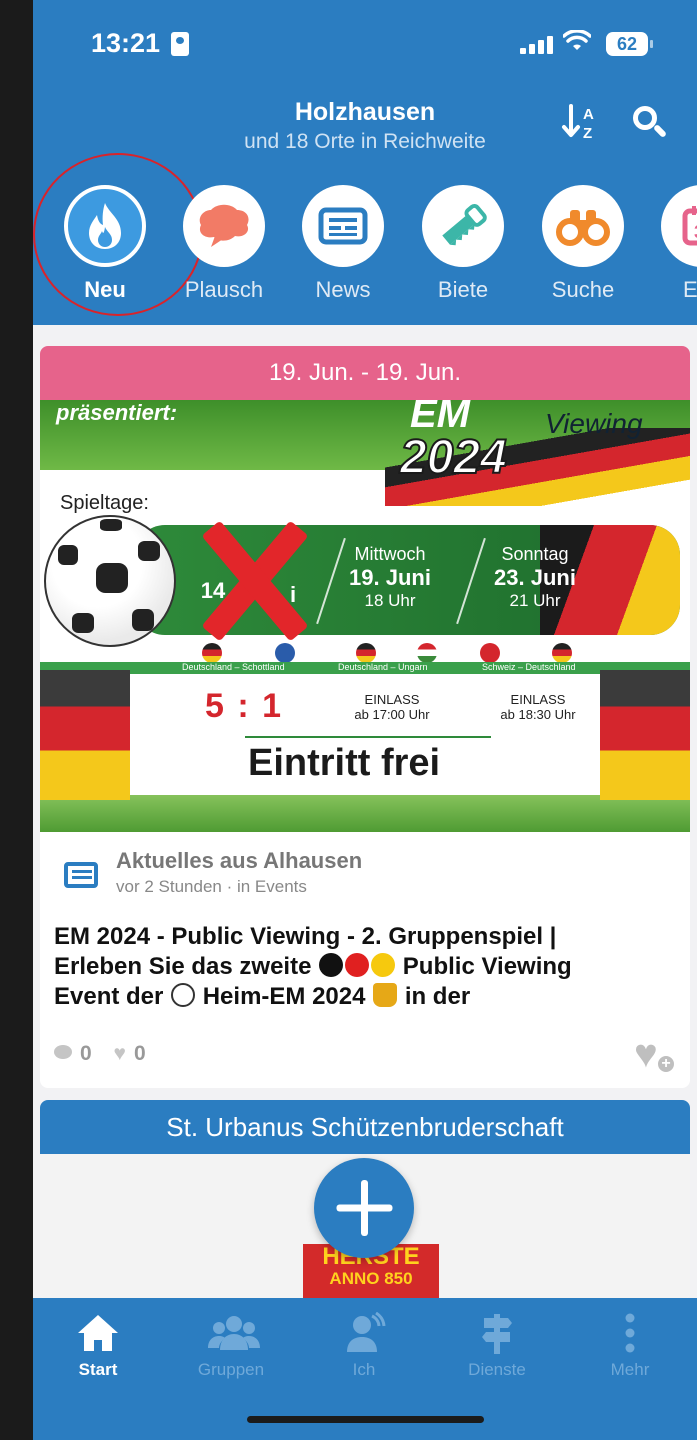  I want to click on category-label: Plausch, so click(224, 289).